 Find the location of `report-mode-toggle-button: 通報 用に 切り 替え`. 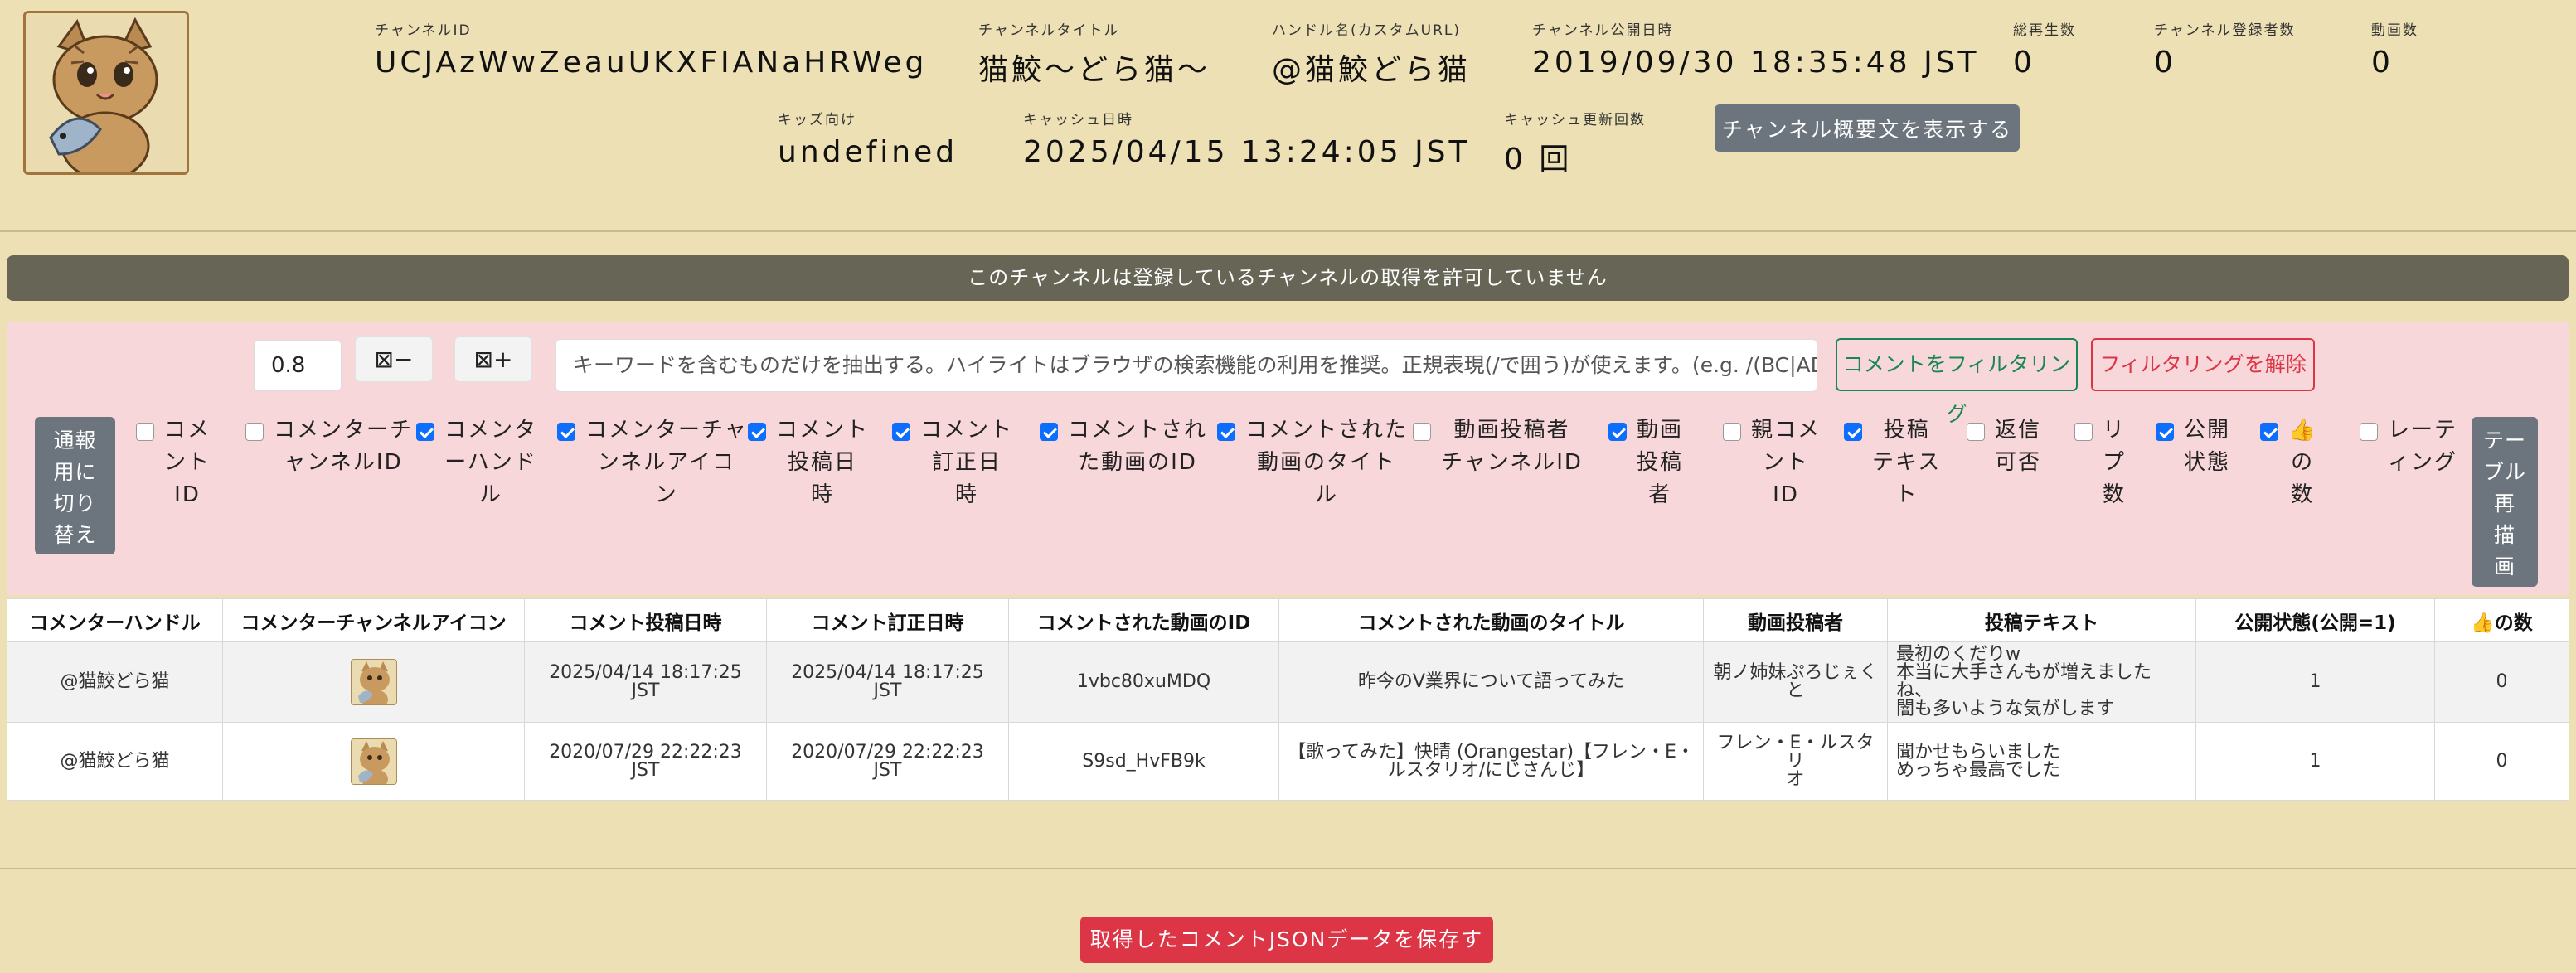

report-mode-toggle-button: 通報 用に 切り 替え is located at coordinates (75, 485).